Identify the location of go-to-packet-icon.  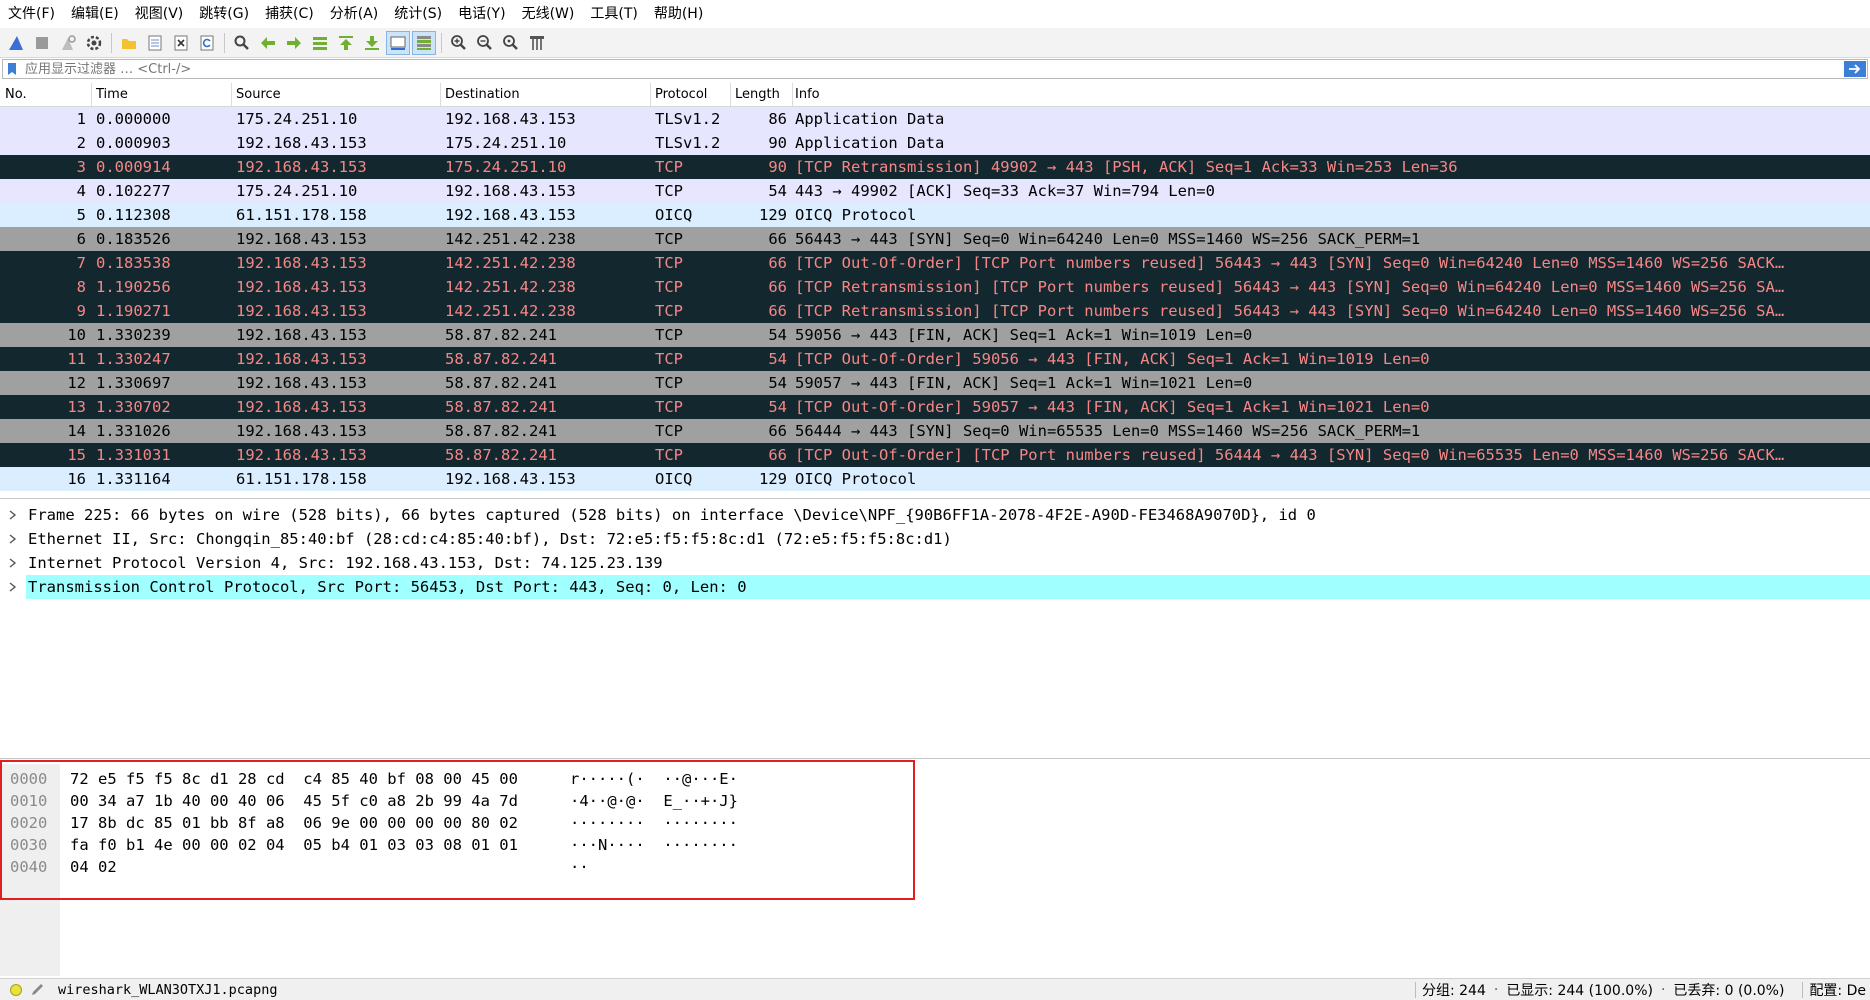
(320, 43).